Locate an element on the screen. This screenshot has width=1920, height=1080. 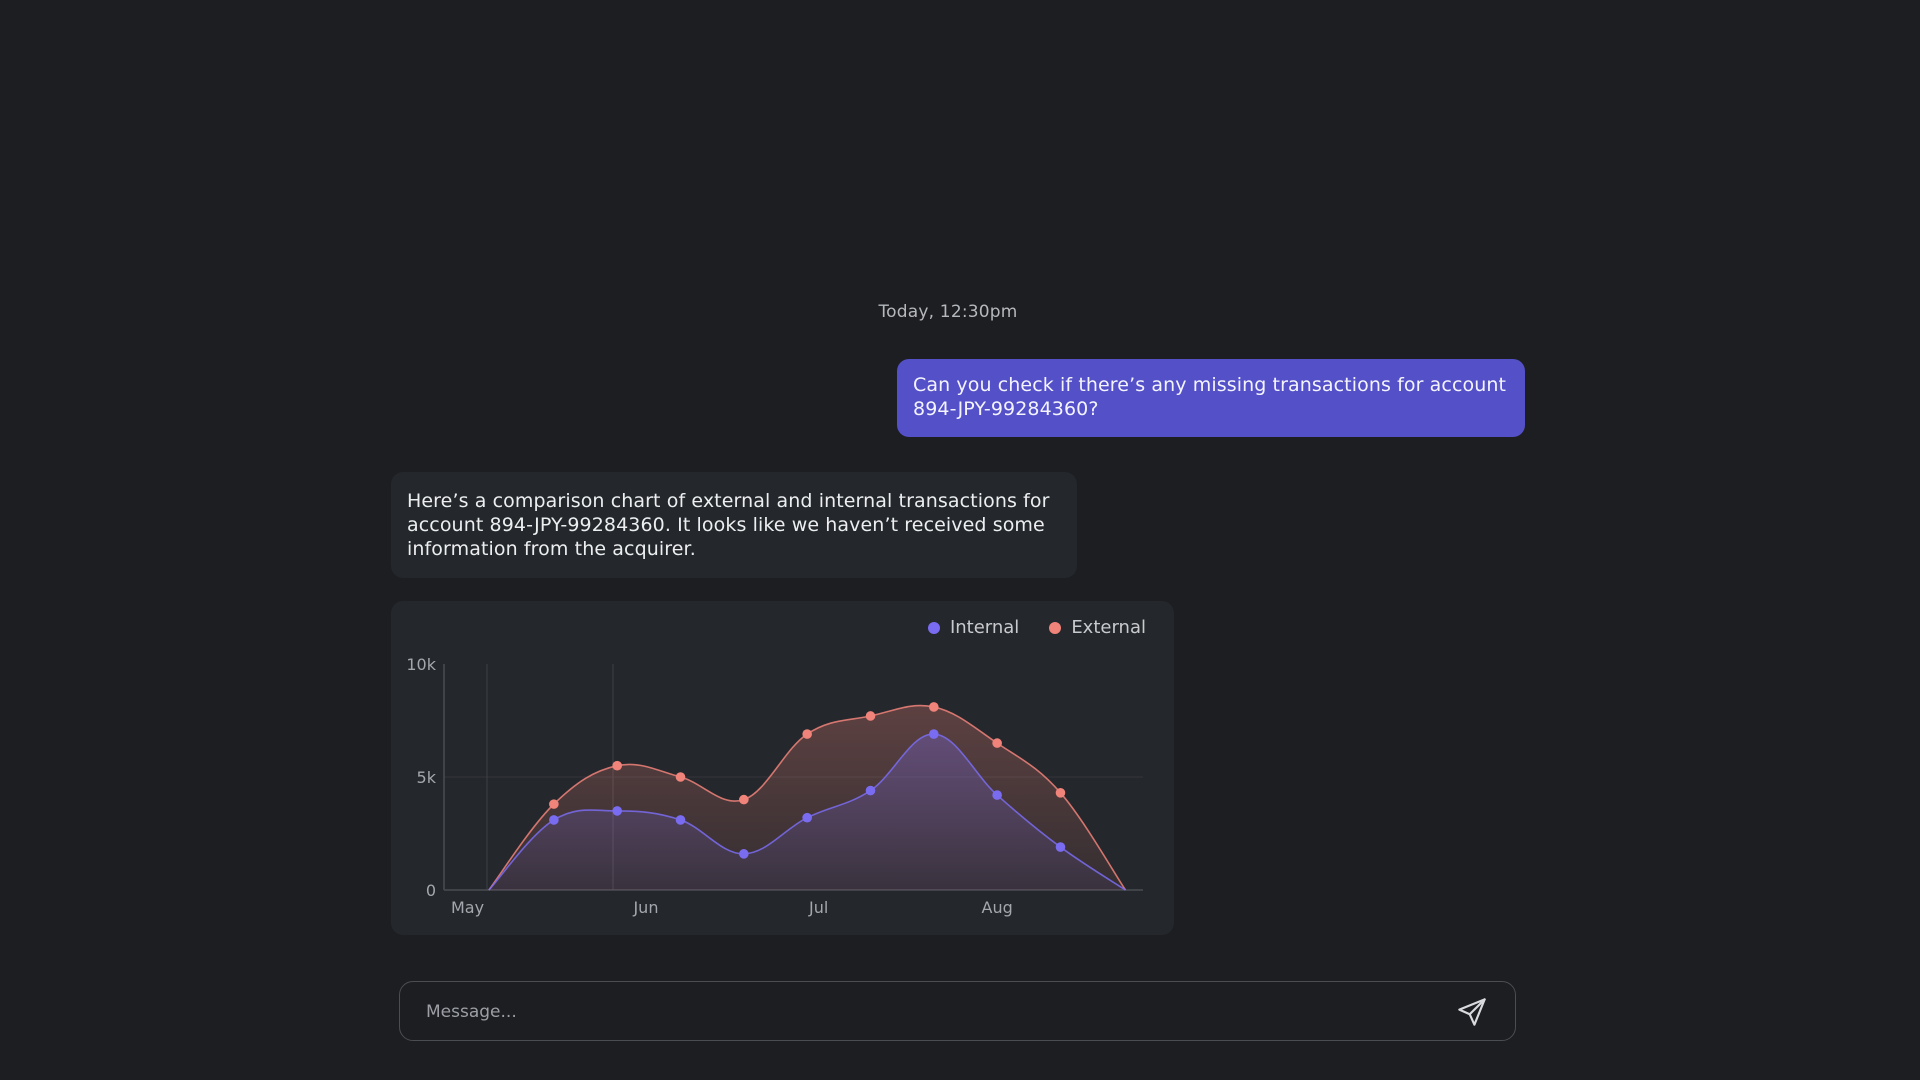
x-tick-label: Aug is located at coordinates (997, 907).